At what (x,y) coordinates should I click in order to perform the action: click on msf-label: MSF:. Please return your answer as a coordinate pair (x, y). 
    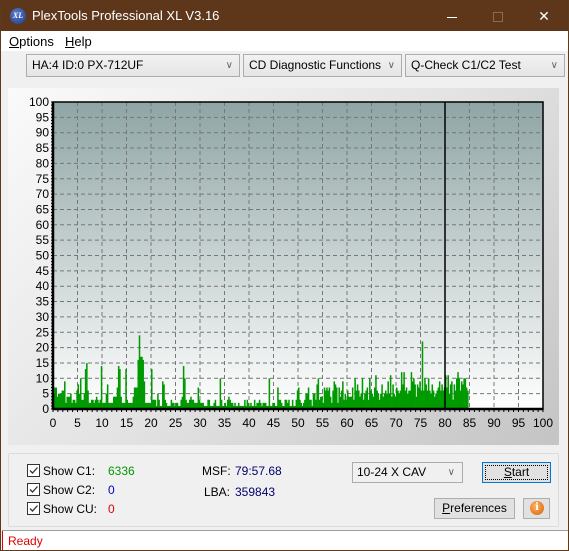
    Looking at the image, I should click on (216, 471).